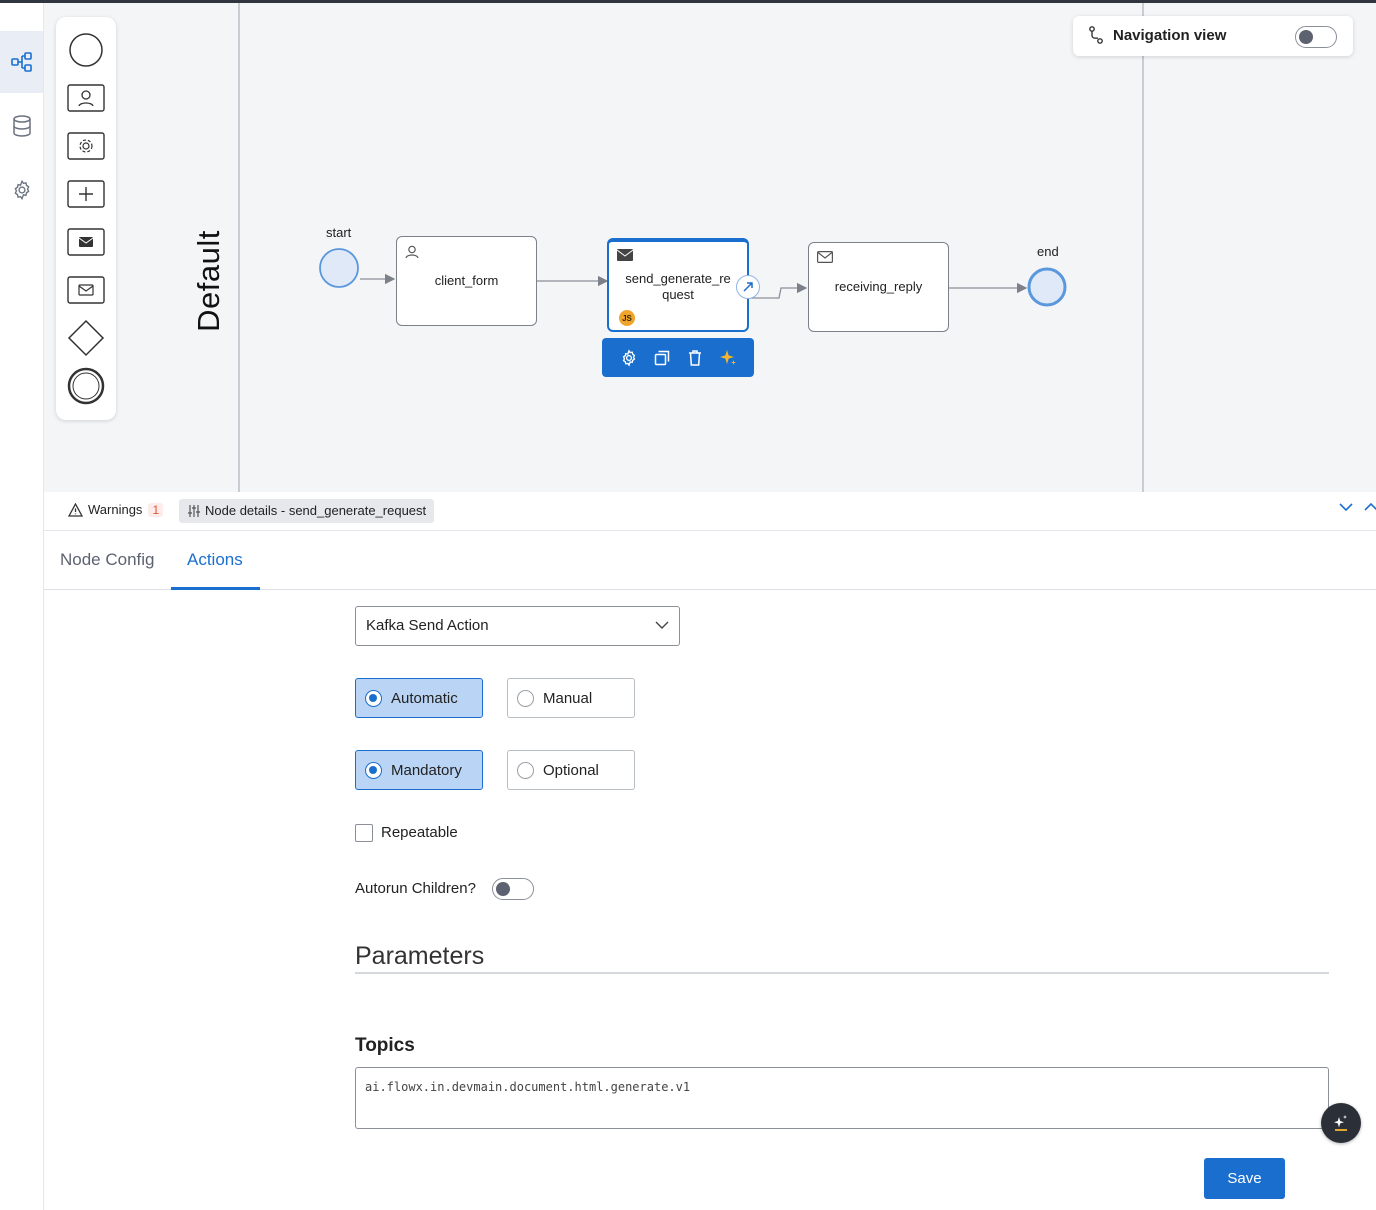 This screenshot has width=1376, height=1210. I want to click on warnings-button: Warnings 1, so click(116, 509).